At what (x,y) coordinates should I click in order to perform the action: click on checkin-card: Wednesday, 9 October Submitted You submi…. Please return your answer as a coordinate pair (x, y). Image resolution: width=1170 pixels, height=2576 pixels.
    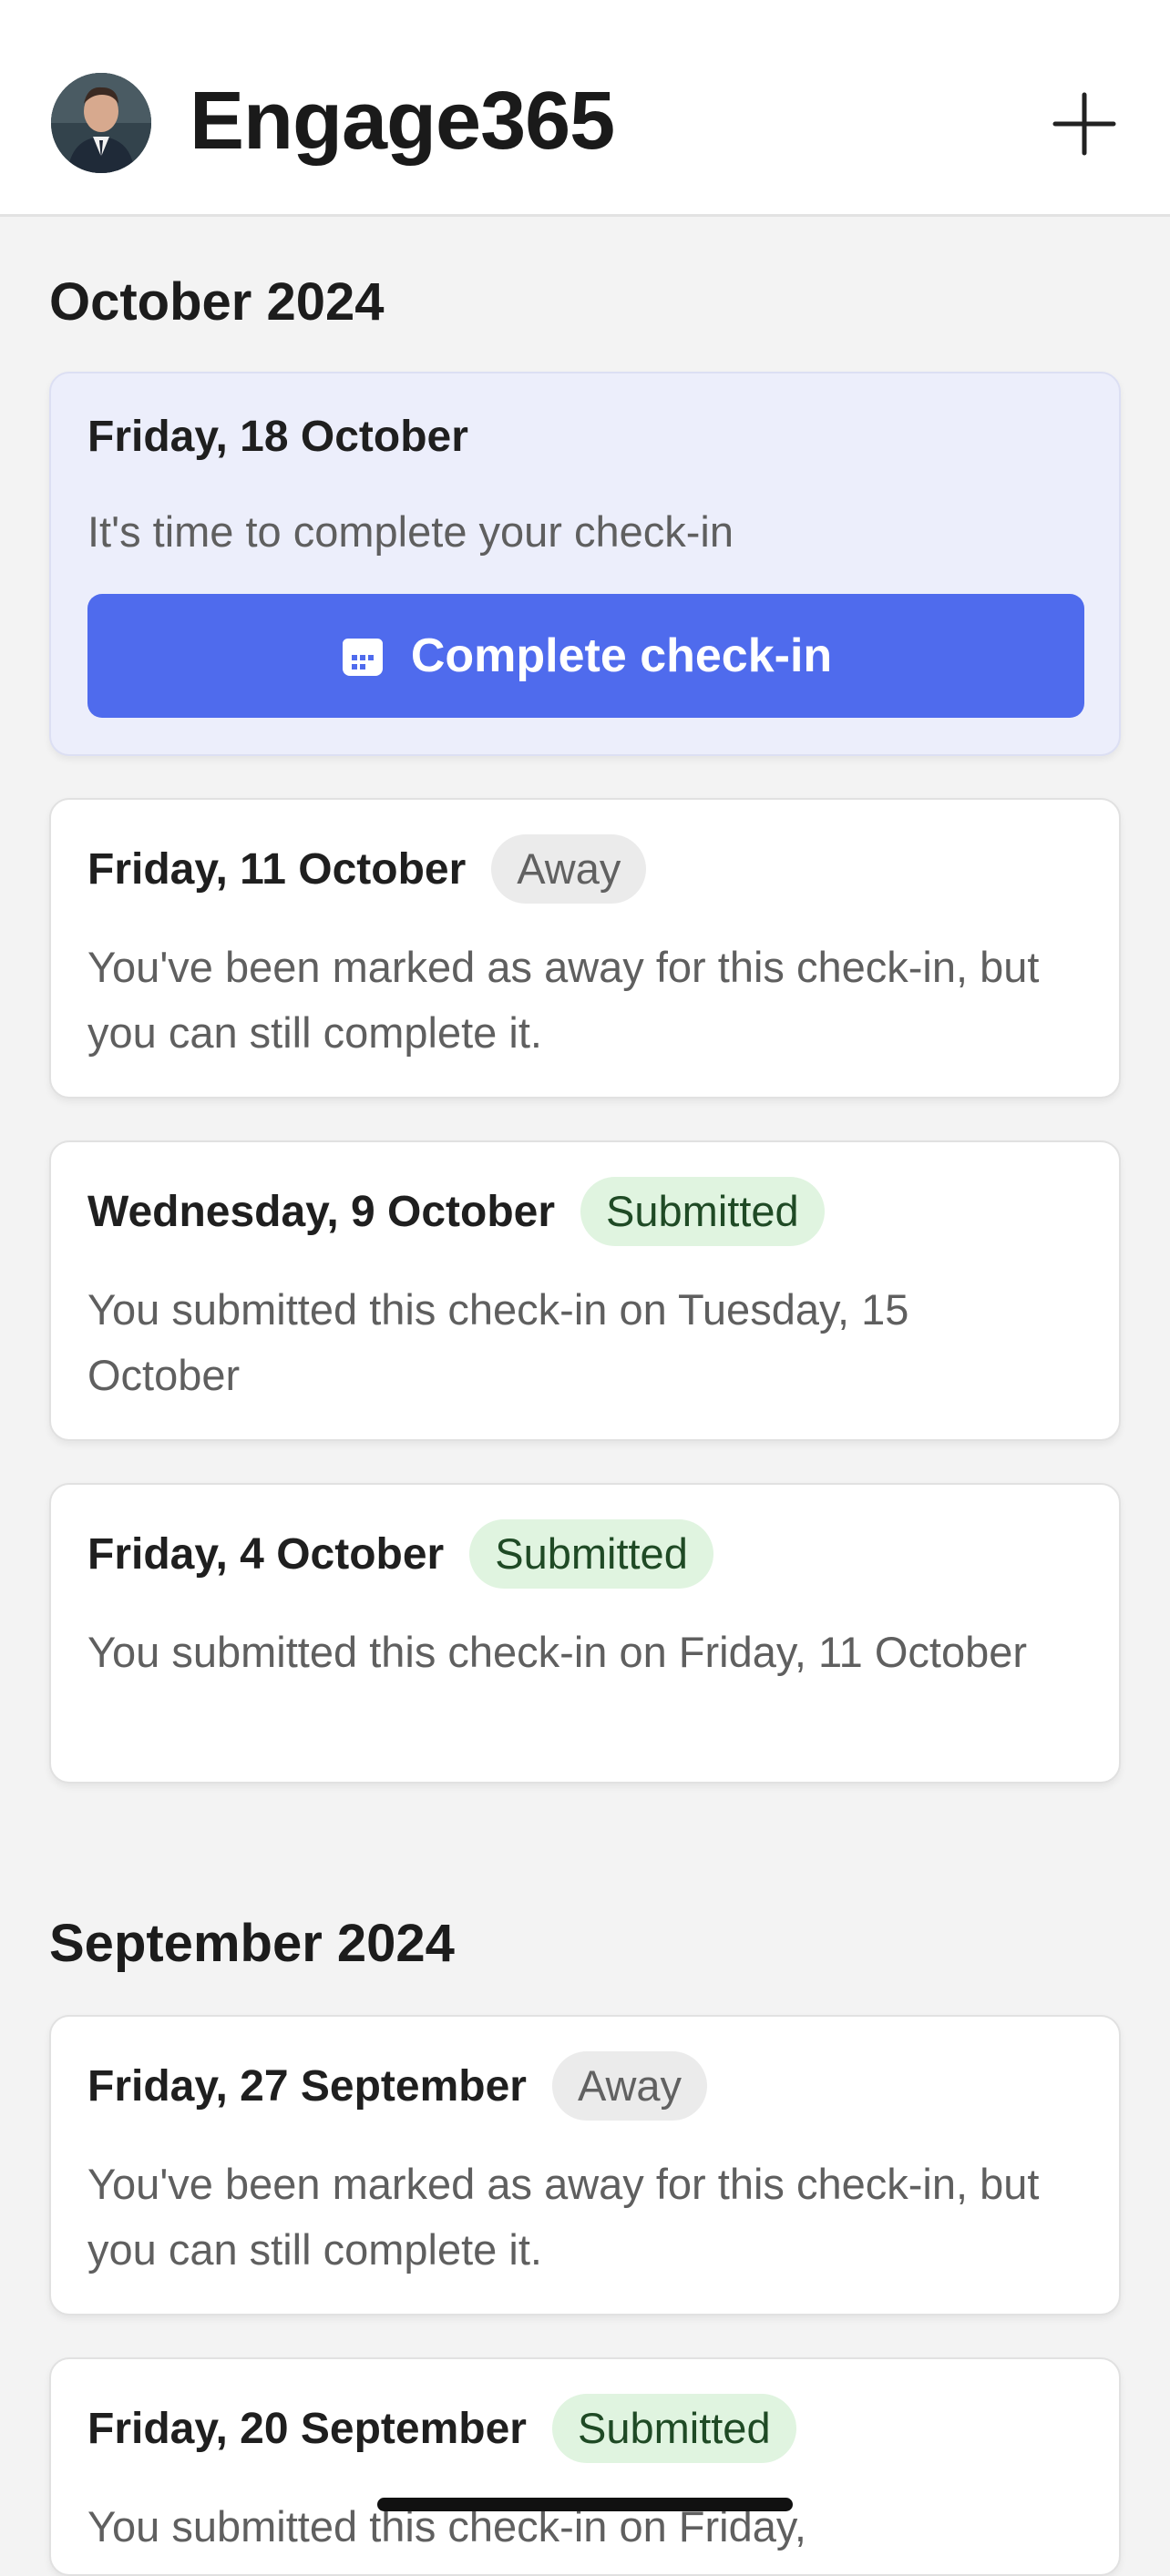
    Looking at the image, I should click on (585, 1290).